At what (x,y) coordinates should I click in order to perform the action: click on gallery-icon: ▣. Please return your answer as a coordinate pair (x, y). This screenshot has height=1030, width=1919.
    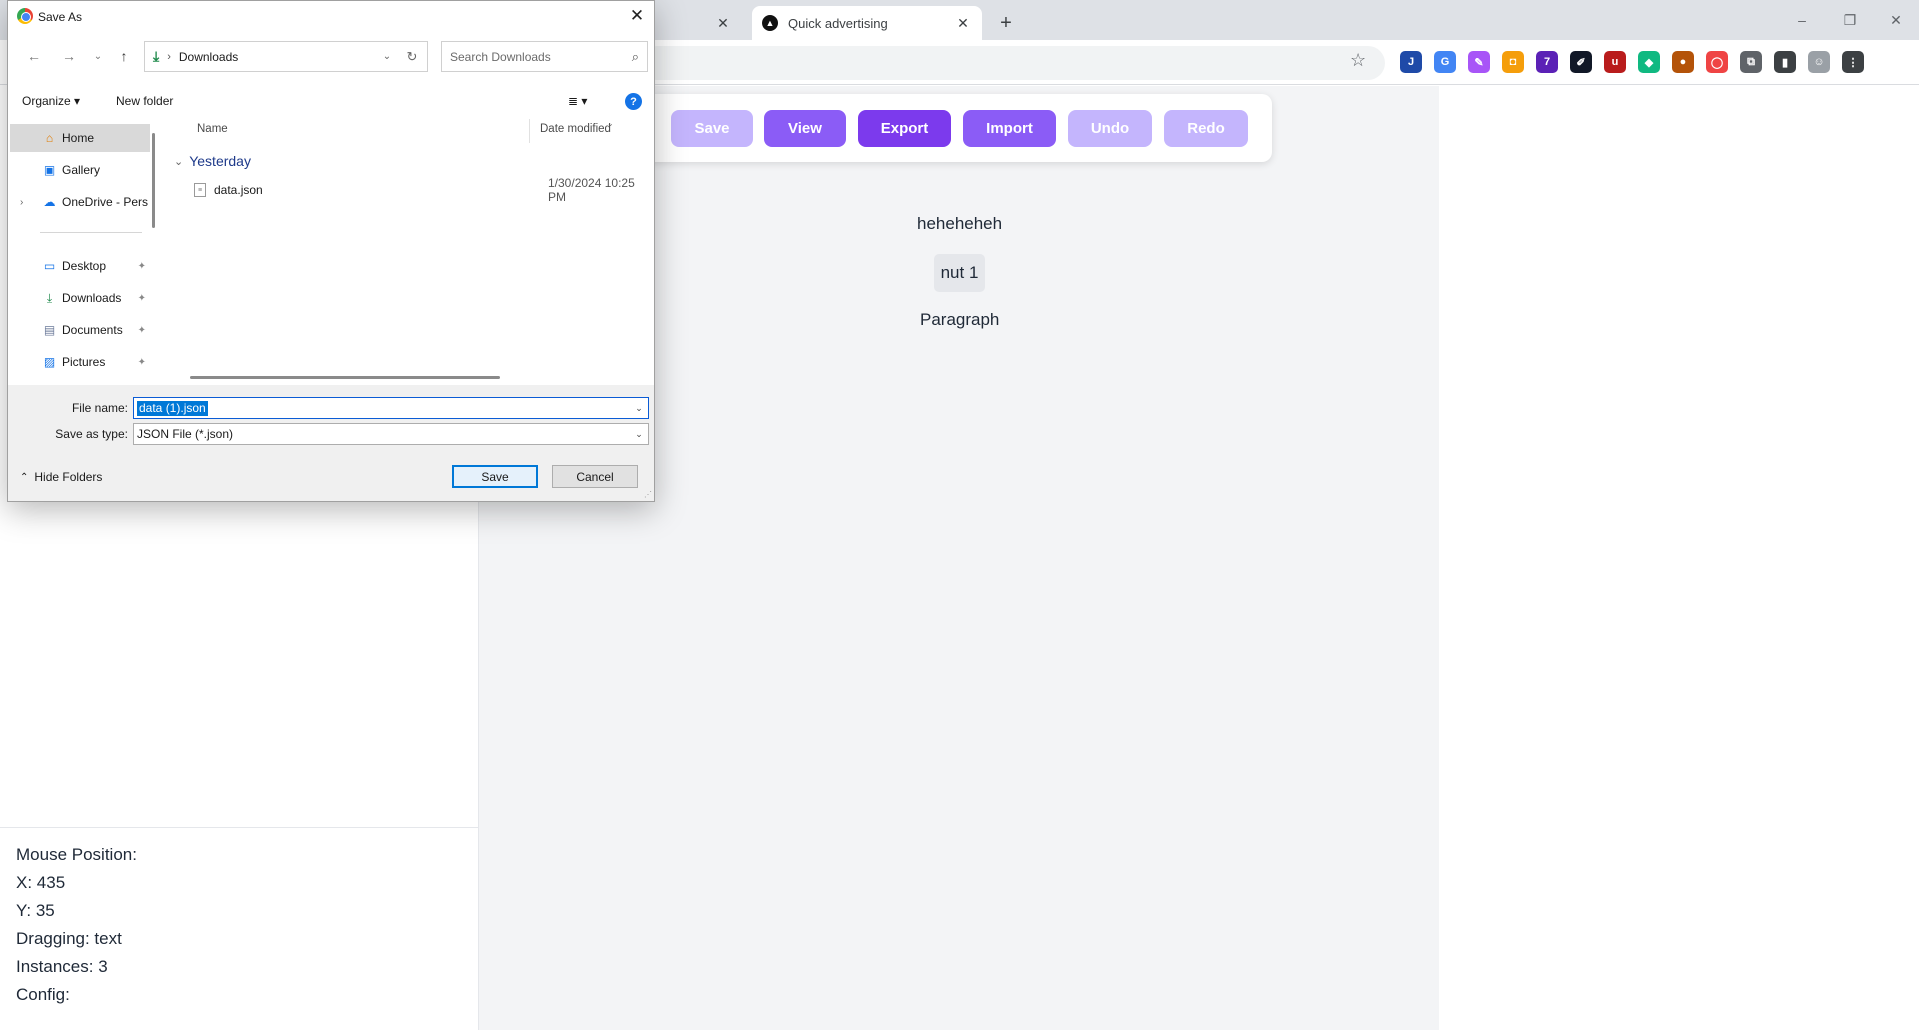
    Looking at the image, I should click on (49, 170).